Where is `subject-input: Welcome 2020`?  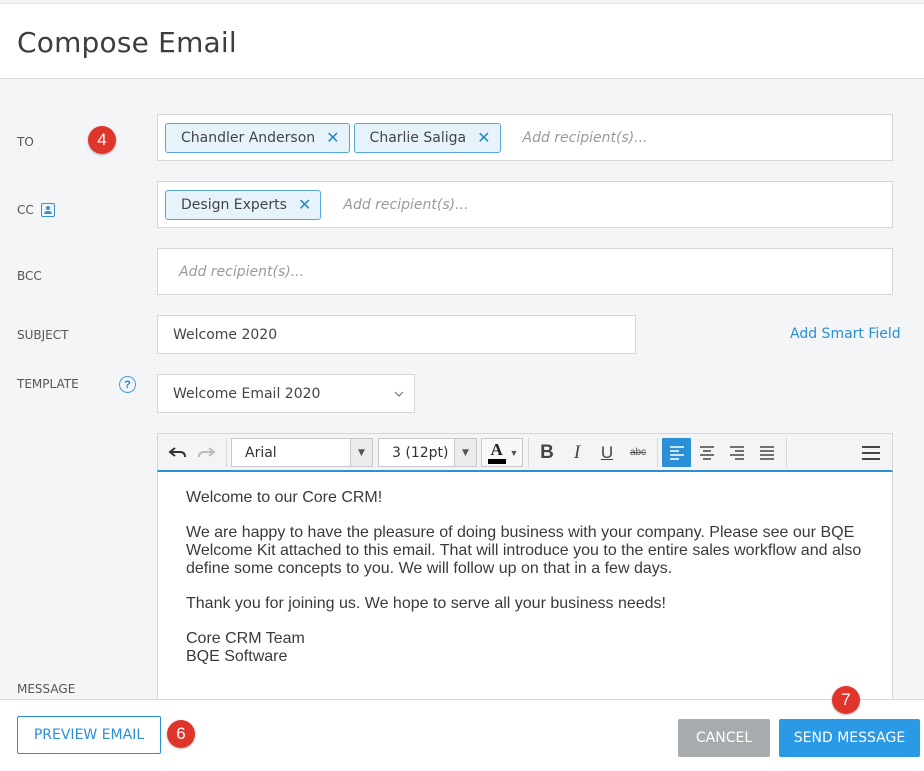 subject-input: Welcome 2020 is located at coordinates (396, 334).